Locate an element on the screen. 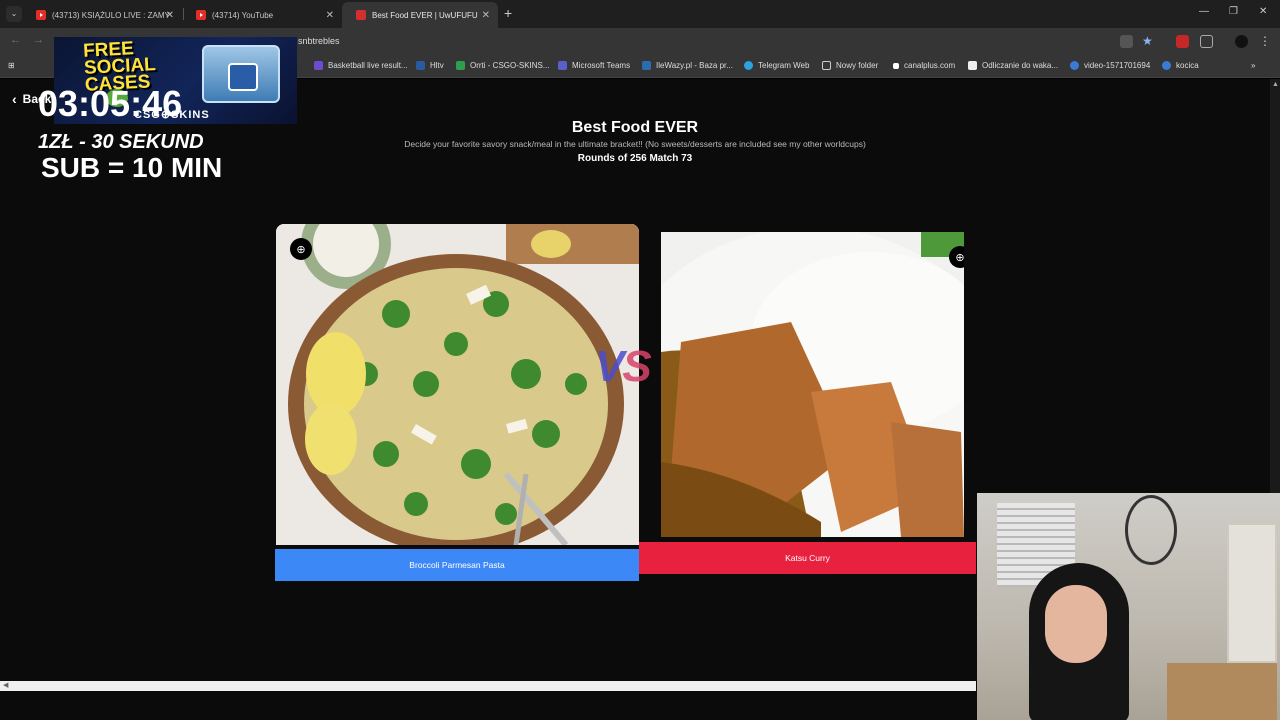 The width and height of the screenshot is (1280, 720). facebook-chest-icon is located at coordinates (241, 74).